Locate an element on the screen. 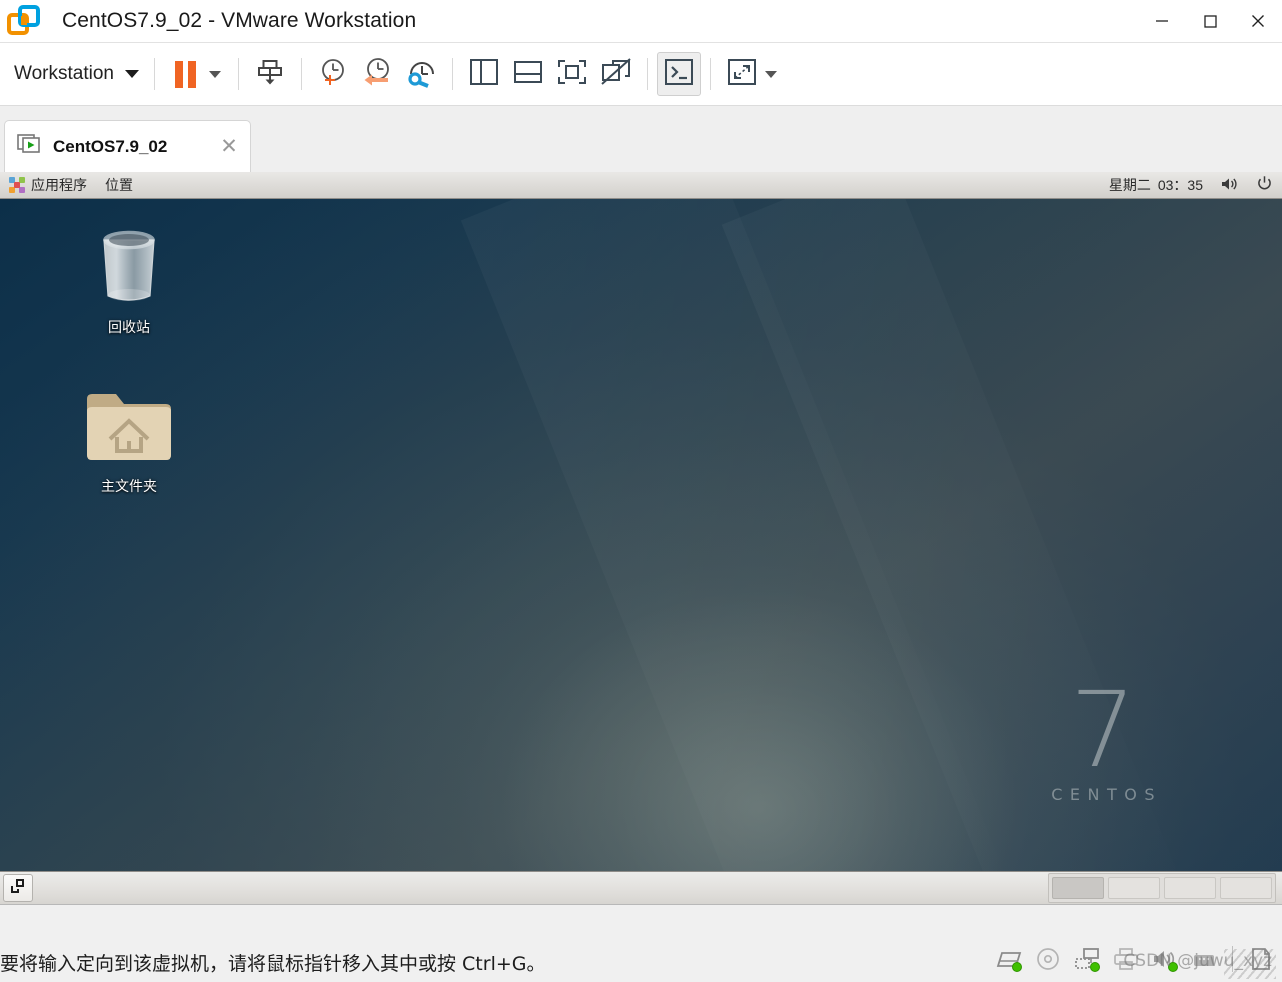  power-options-dropdown is located at coordinates (214, 74).